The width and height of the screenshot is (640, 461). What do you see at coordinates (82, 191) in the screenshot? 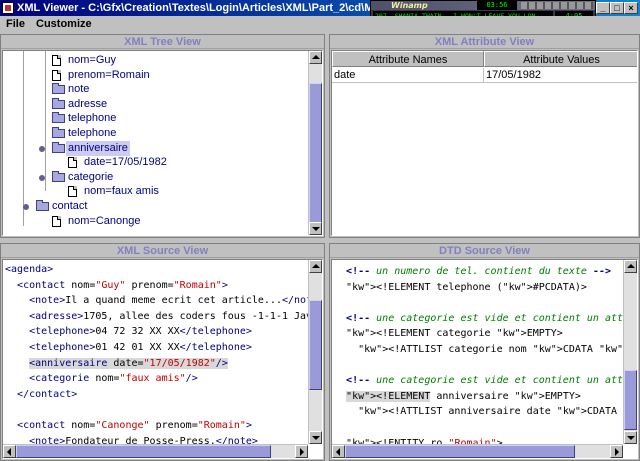
I see `tree-node: nom=faux amis` at bounding box center [82, 191].